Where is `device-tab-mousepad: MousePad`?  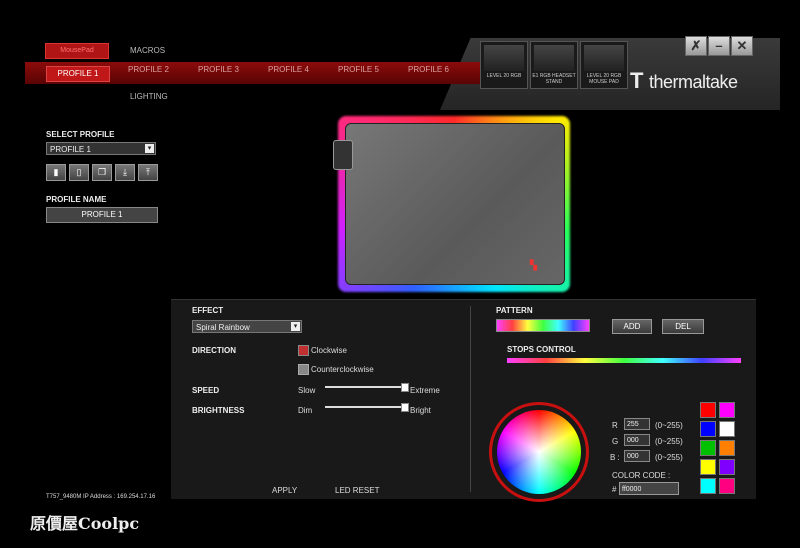
device-tab-mousepad: MousePad is located at coordinates (77, 51).